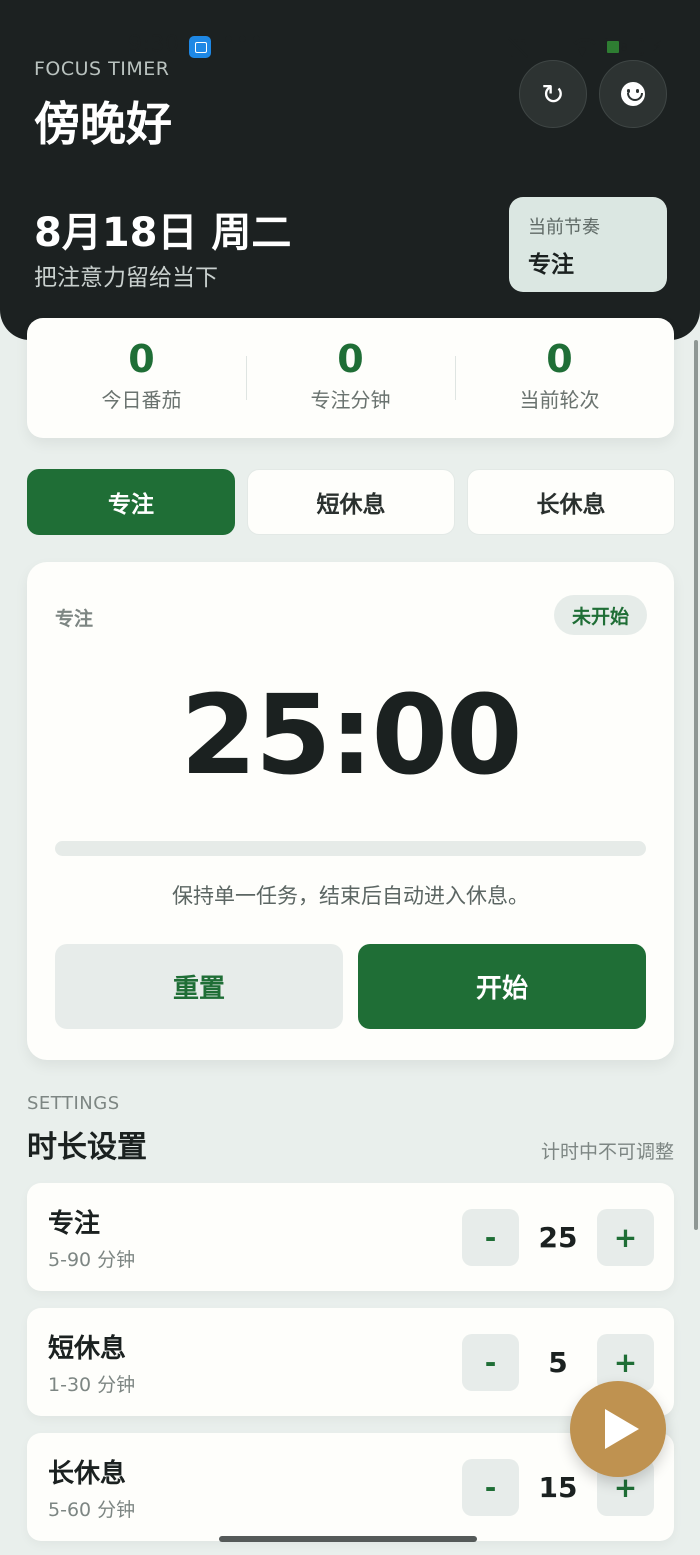 The image size is (700, 1555). Describe the element at coordinates (558, 1487) in the screenshot. I see `duration-value: 15` at that location.